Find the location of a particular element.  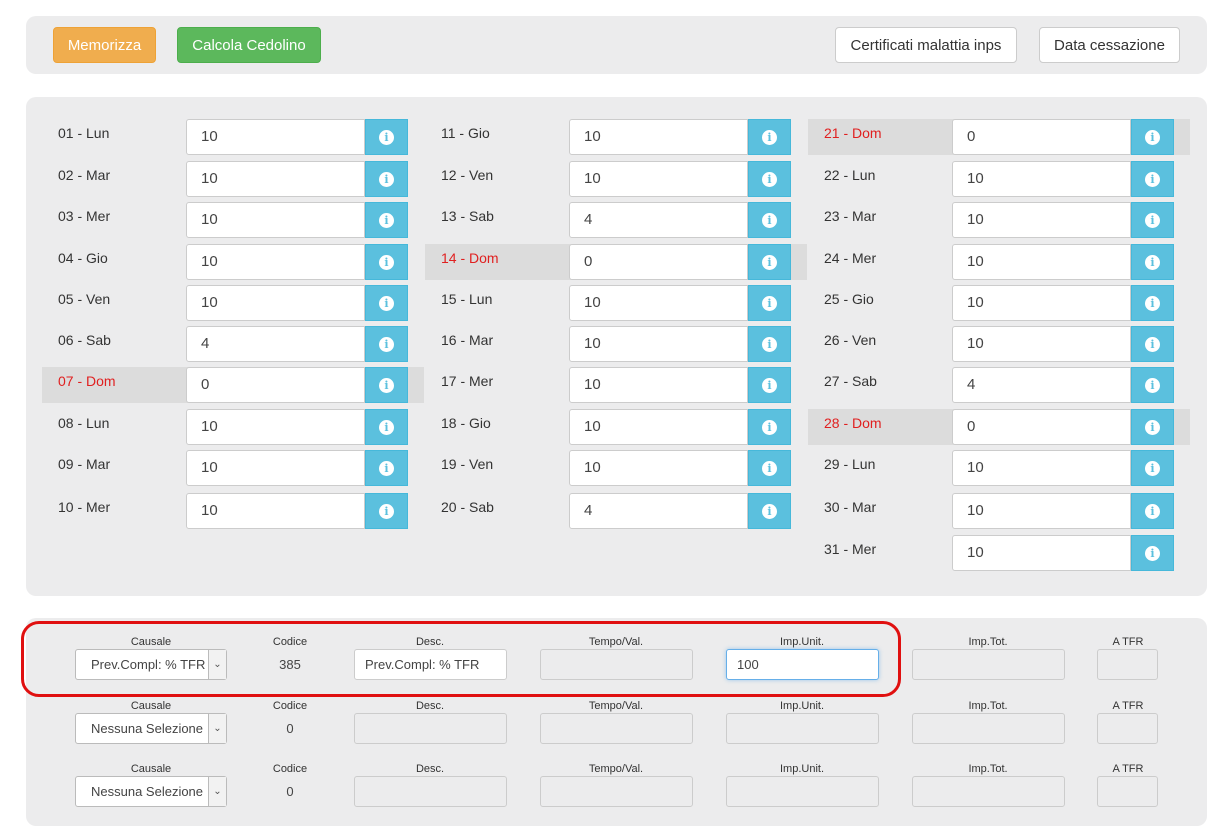

calculate-payslip-button: Calcola Cedolino is located at coordinates (249, 45).